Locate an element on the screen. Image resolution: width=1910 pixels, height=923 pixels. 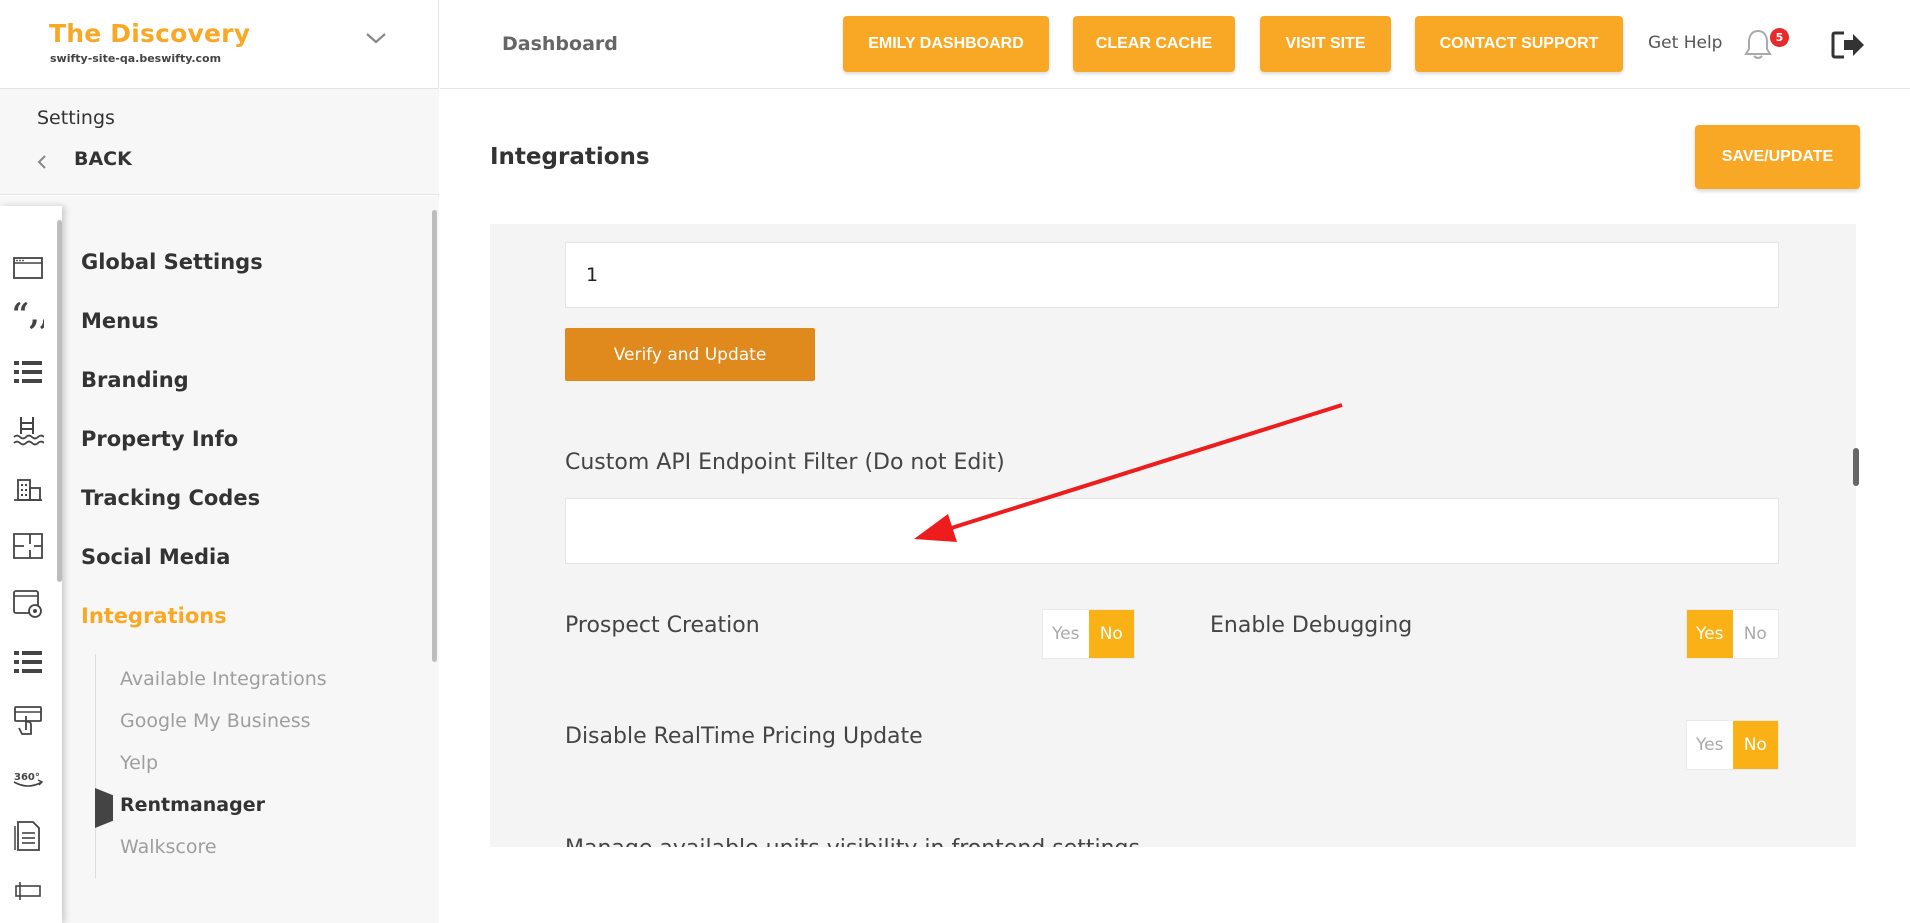
disable-realtime-pricing-yes: Yes is located at coordinates (1710, 745).